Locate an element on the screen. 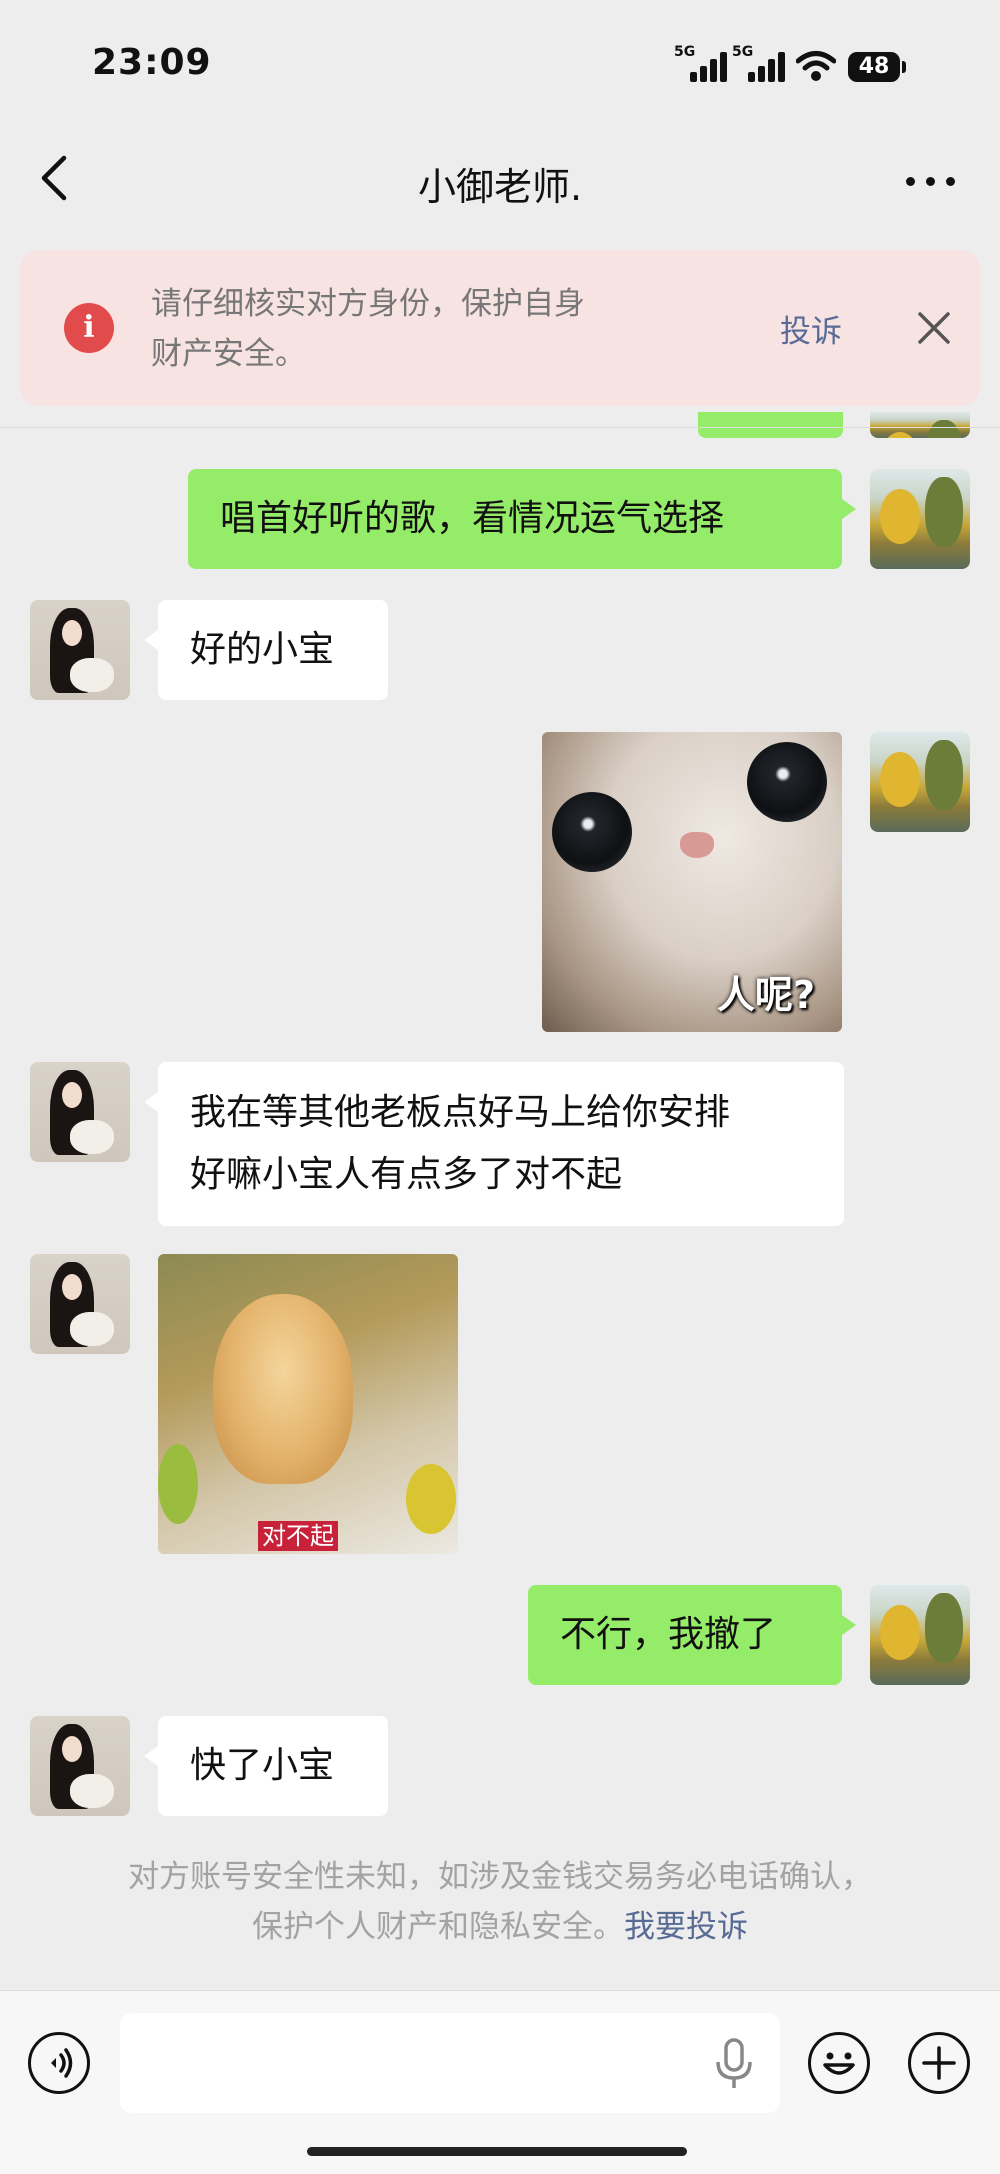 Image resolution: width=1000 pixels, height=2174 pixels. divider is located at coordinates (500, 427).